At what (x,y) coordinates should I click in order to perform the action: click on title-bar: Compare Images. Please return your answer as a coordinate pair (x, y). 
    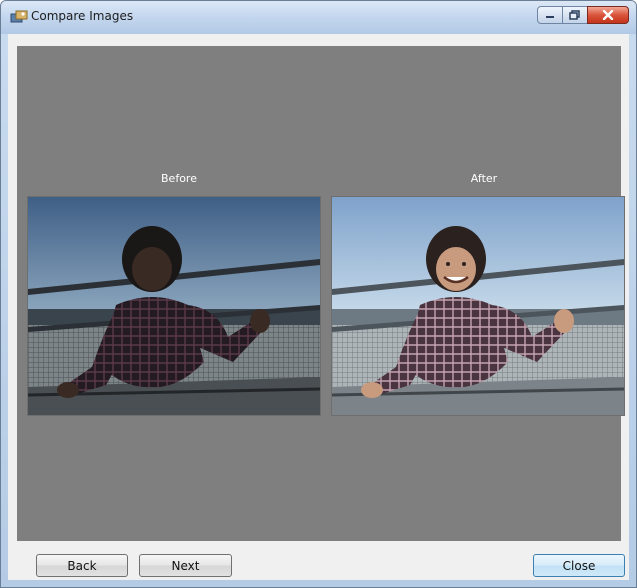
    Looking at the image, I should click on (318, 17).